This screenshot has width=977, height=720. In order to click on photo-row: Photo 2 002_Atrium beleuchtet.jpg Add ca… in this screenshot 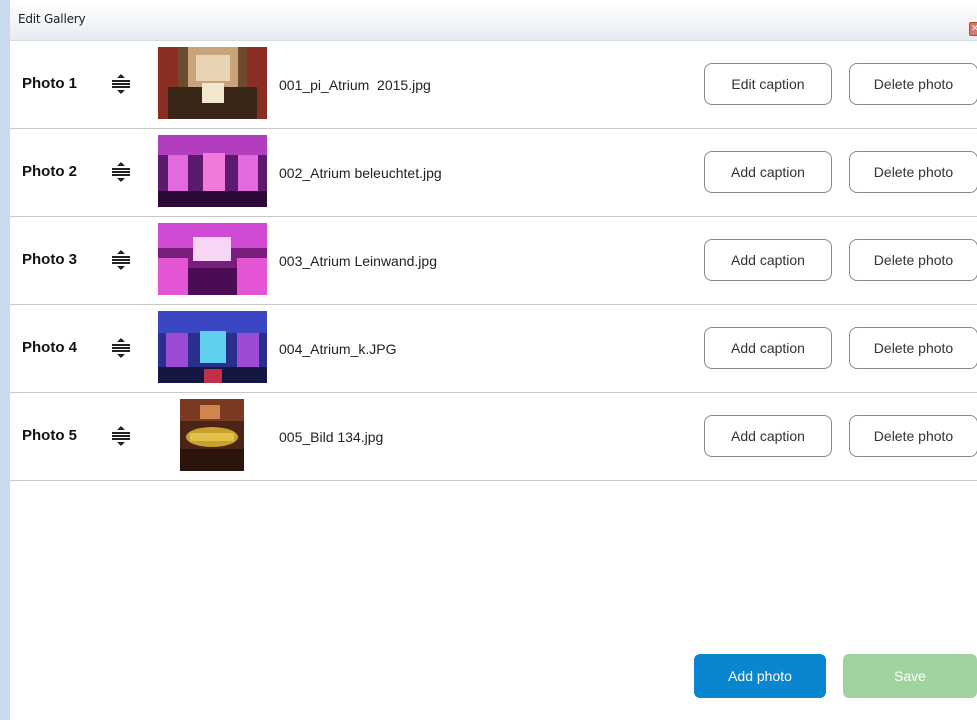, I will do `click(493, 173)`.